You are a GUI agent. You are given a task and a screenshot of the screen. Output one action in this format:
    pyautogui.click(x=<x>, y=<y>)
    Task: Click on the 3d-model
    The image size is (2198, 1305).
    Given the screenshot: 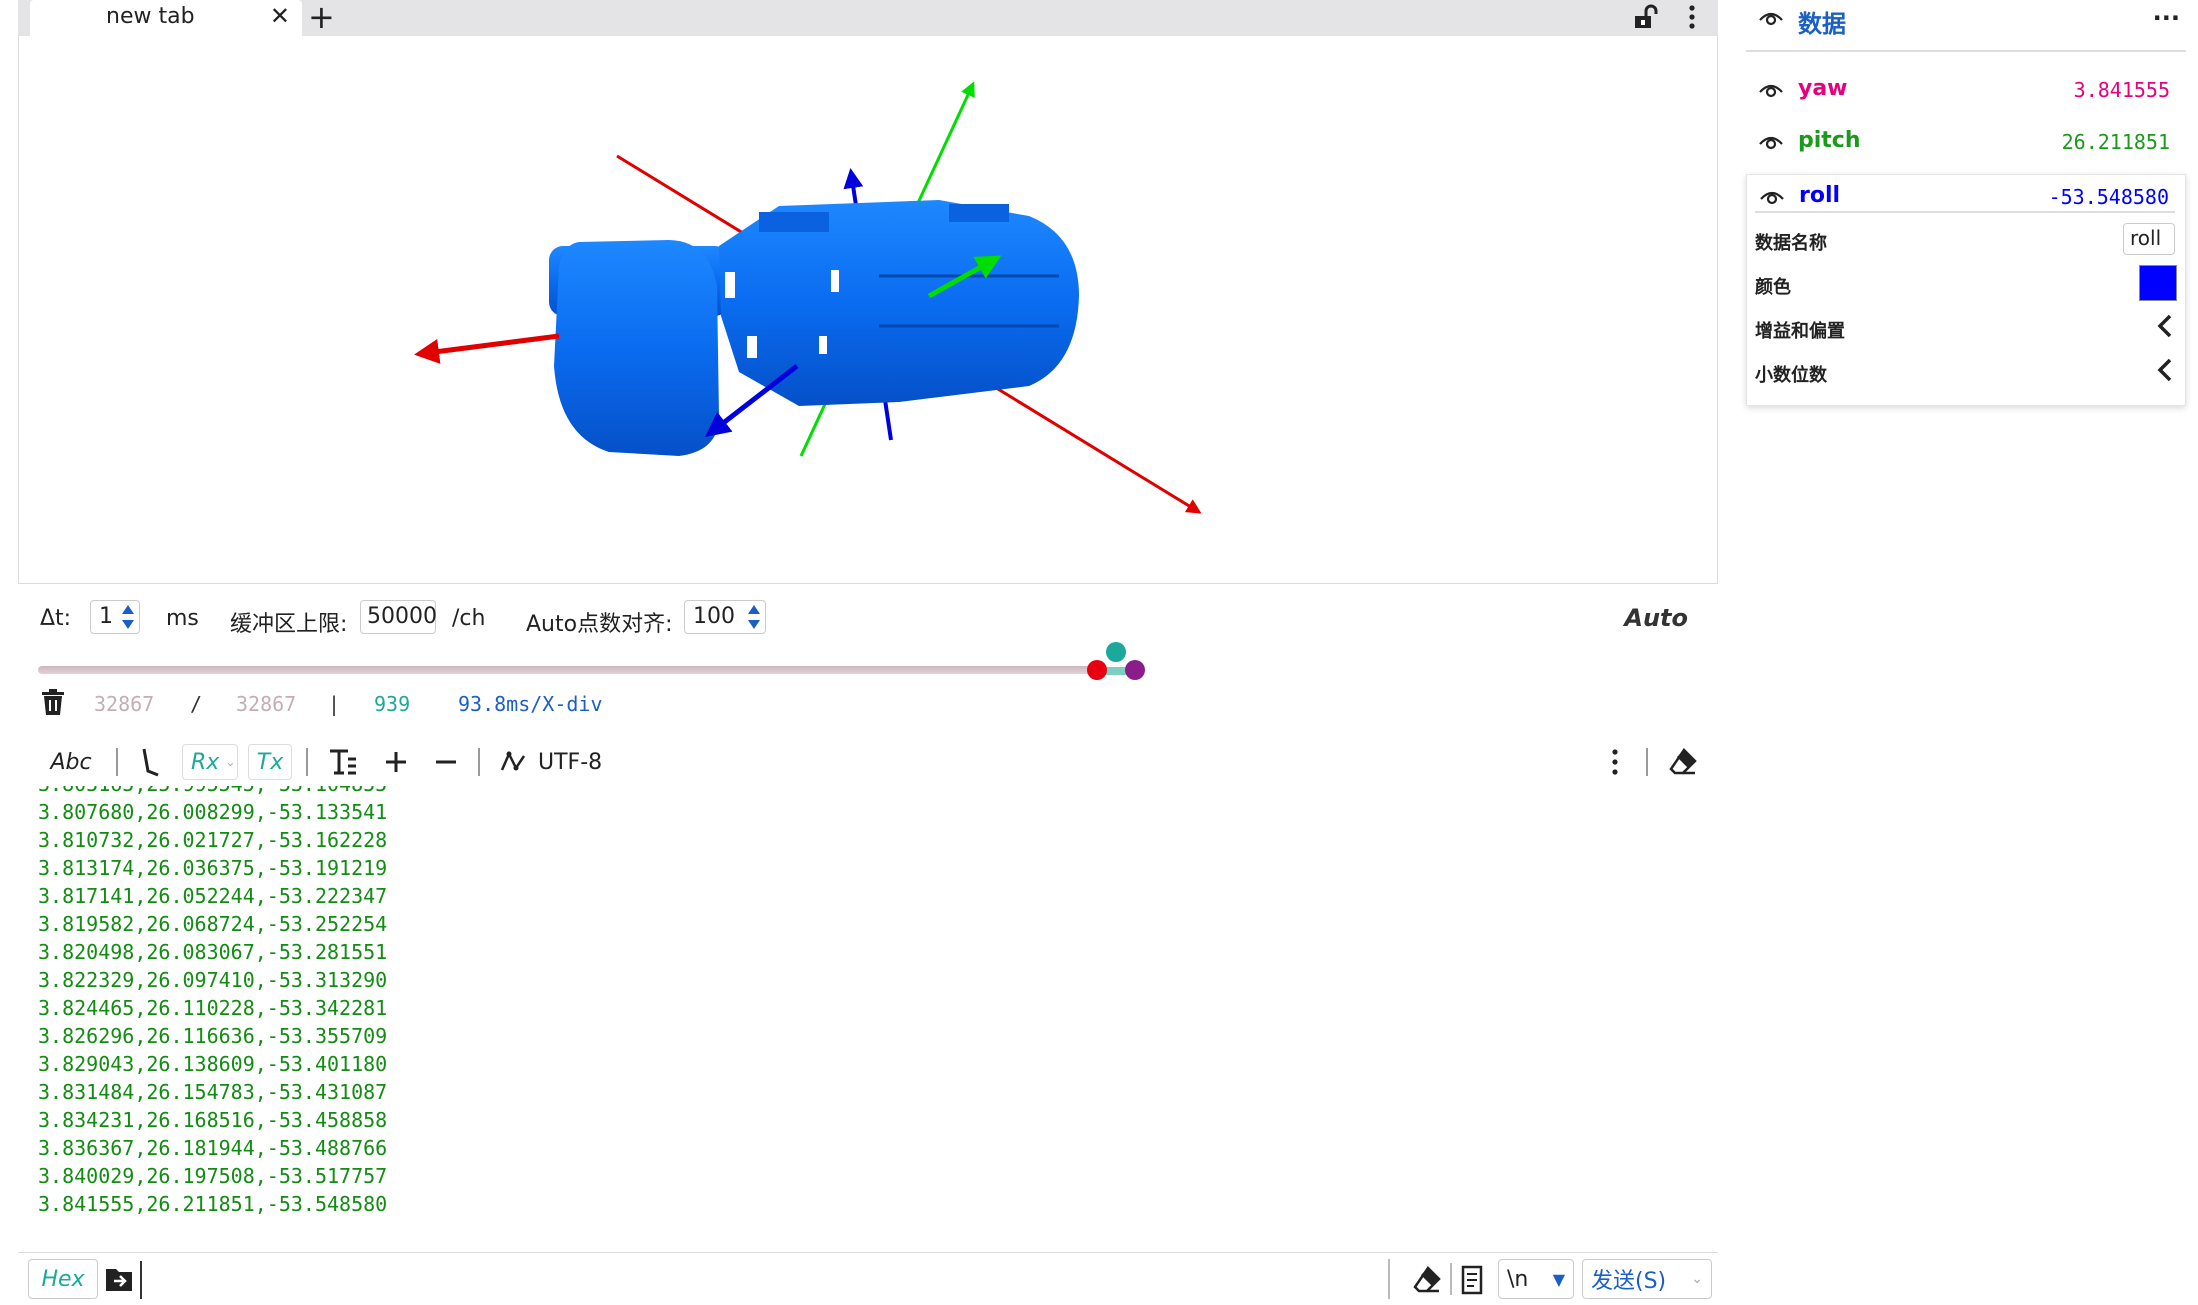 What is the action you would take?
    pyautogui.click(x=814, y=328)
    